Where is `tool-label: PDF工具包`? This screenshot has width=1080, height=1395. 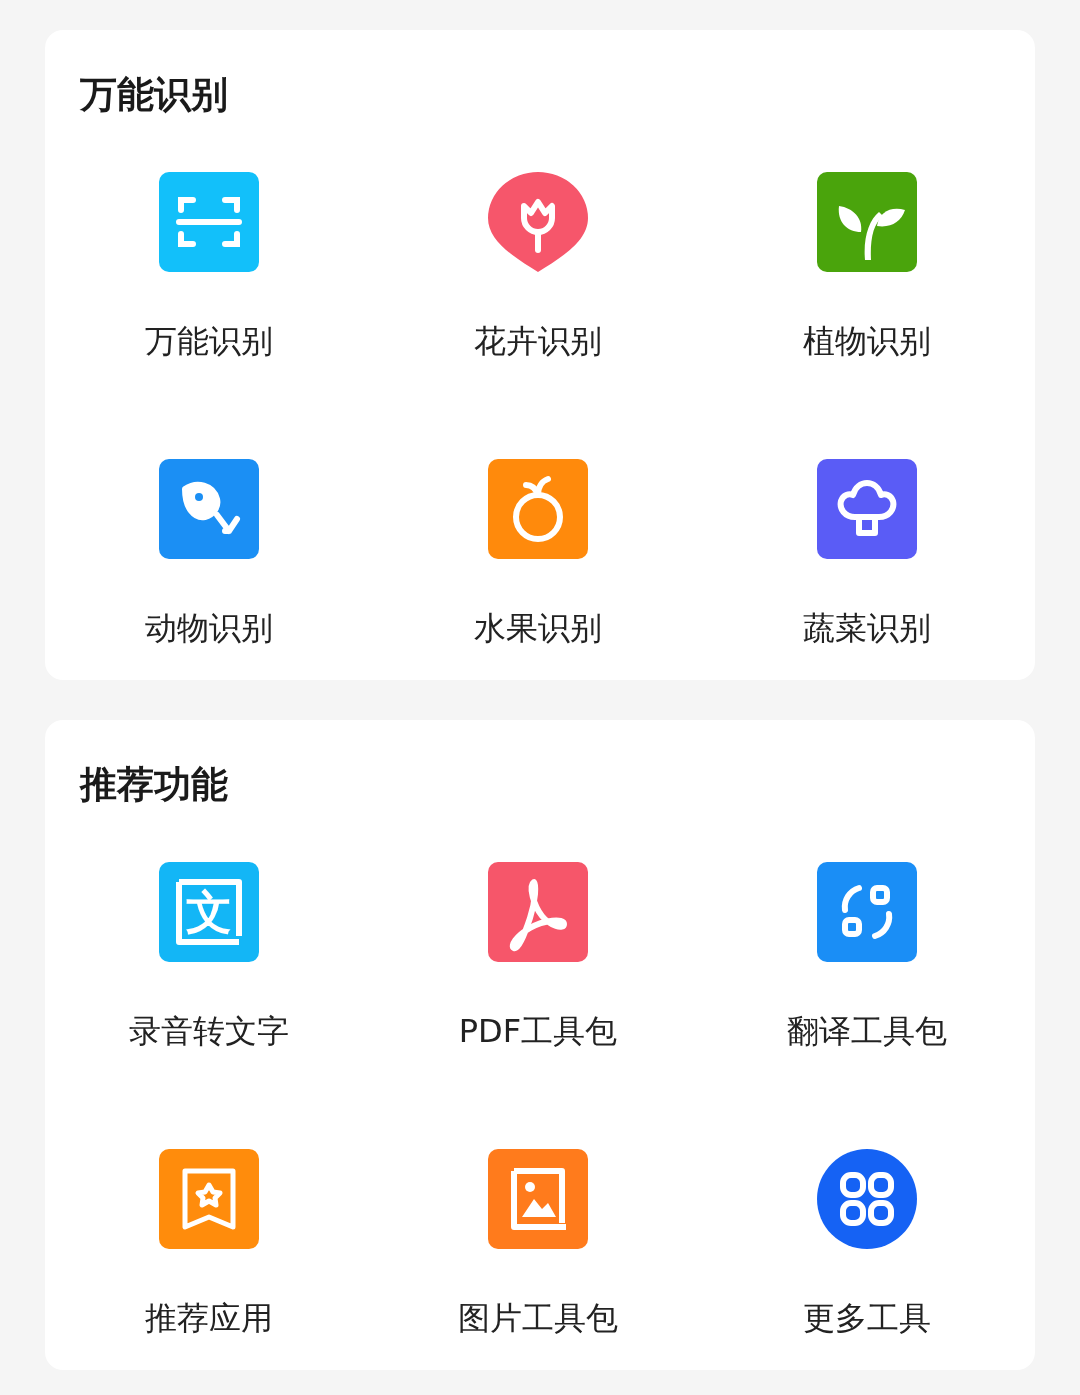
tool-label: PDF工具包 is located at coordinates (538, 1031).